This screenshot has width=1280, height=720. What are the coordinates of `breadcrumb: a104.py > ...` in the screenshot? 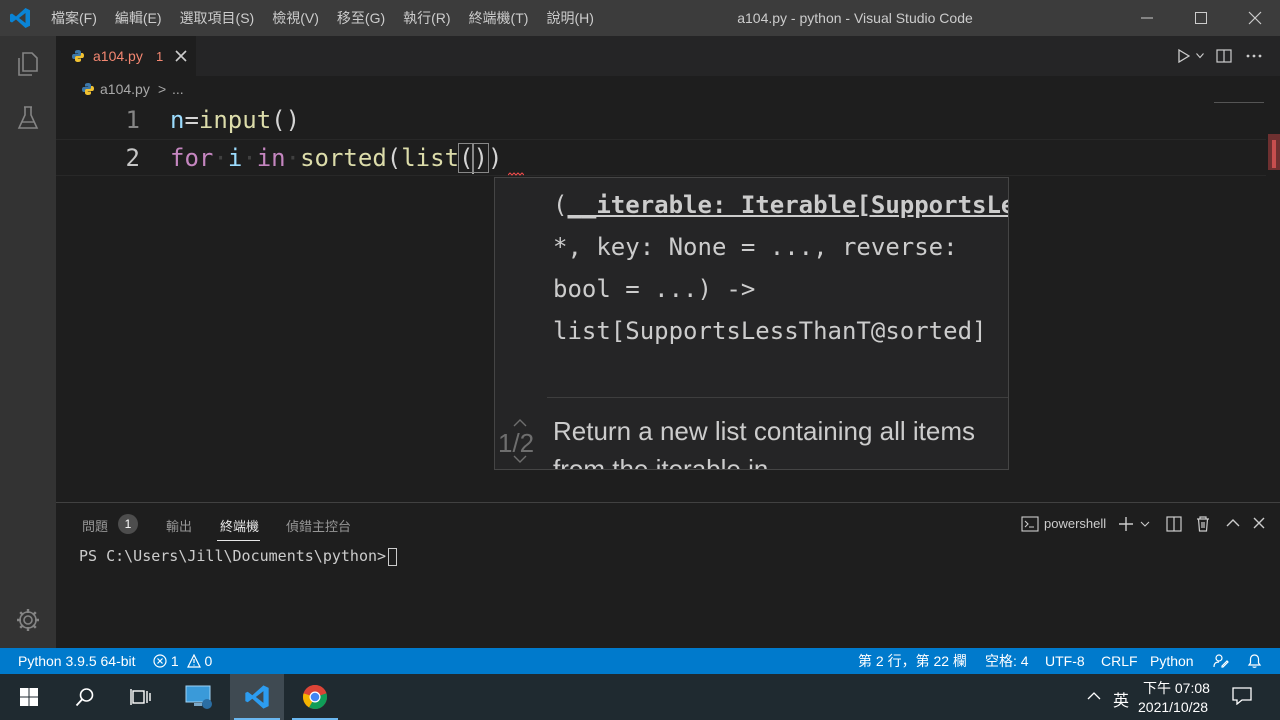 It's located at (668, 89).